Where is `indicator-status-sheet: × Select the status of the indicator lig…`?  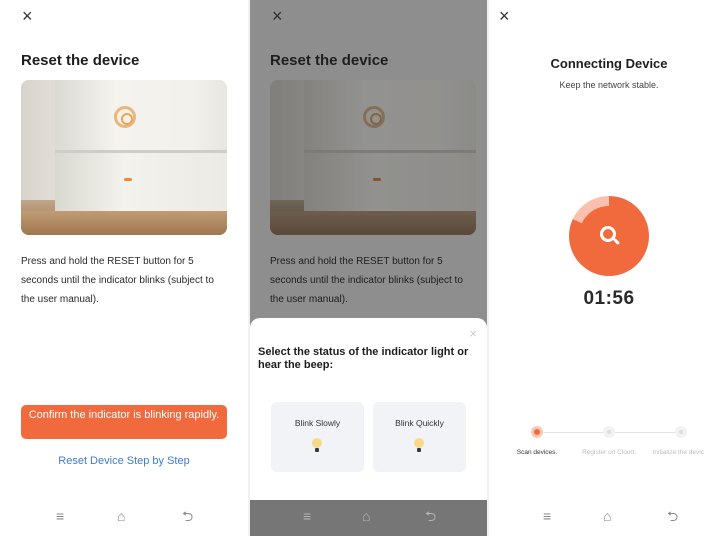
indicator-status-sheet: × Select the status of the indicator lig… is located at coordinates (368, 414).